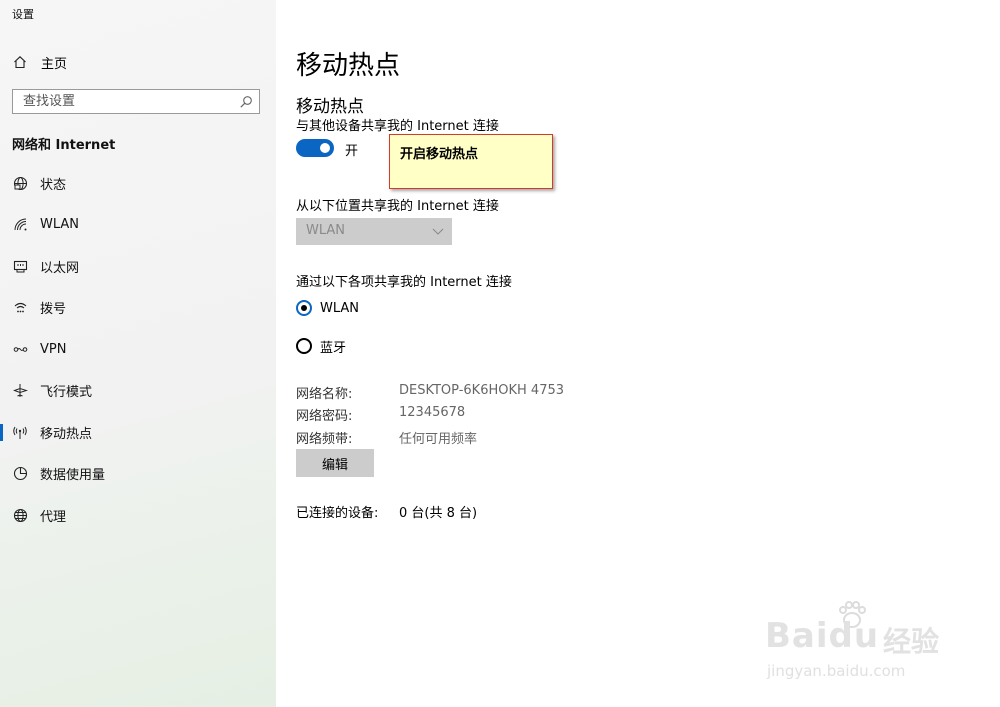 Image resolution: width=1000 pixels, height=707 pixels. Describe the element at coordinates (20, 62) in the screenshot. I see `home-icon` at that location.